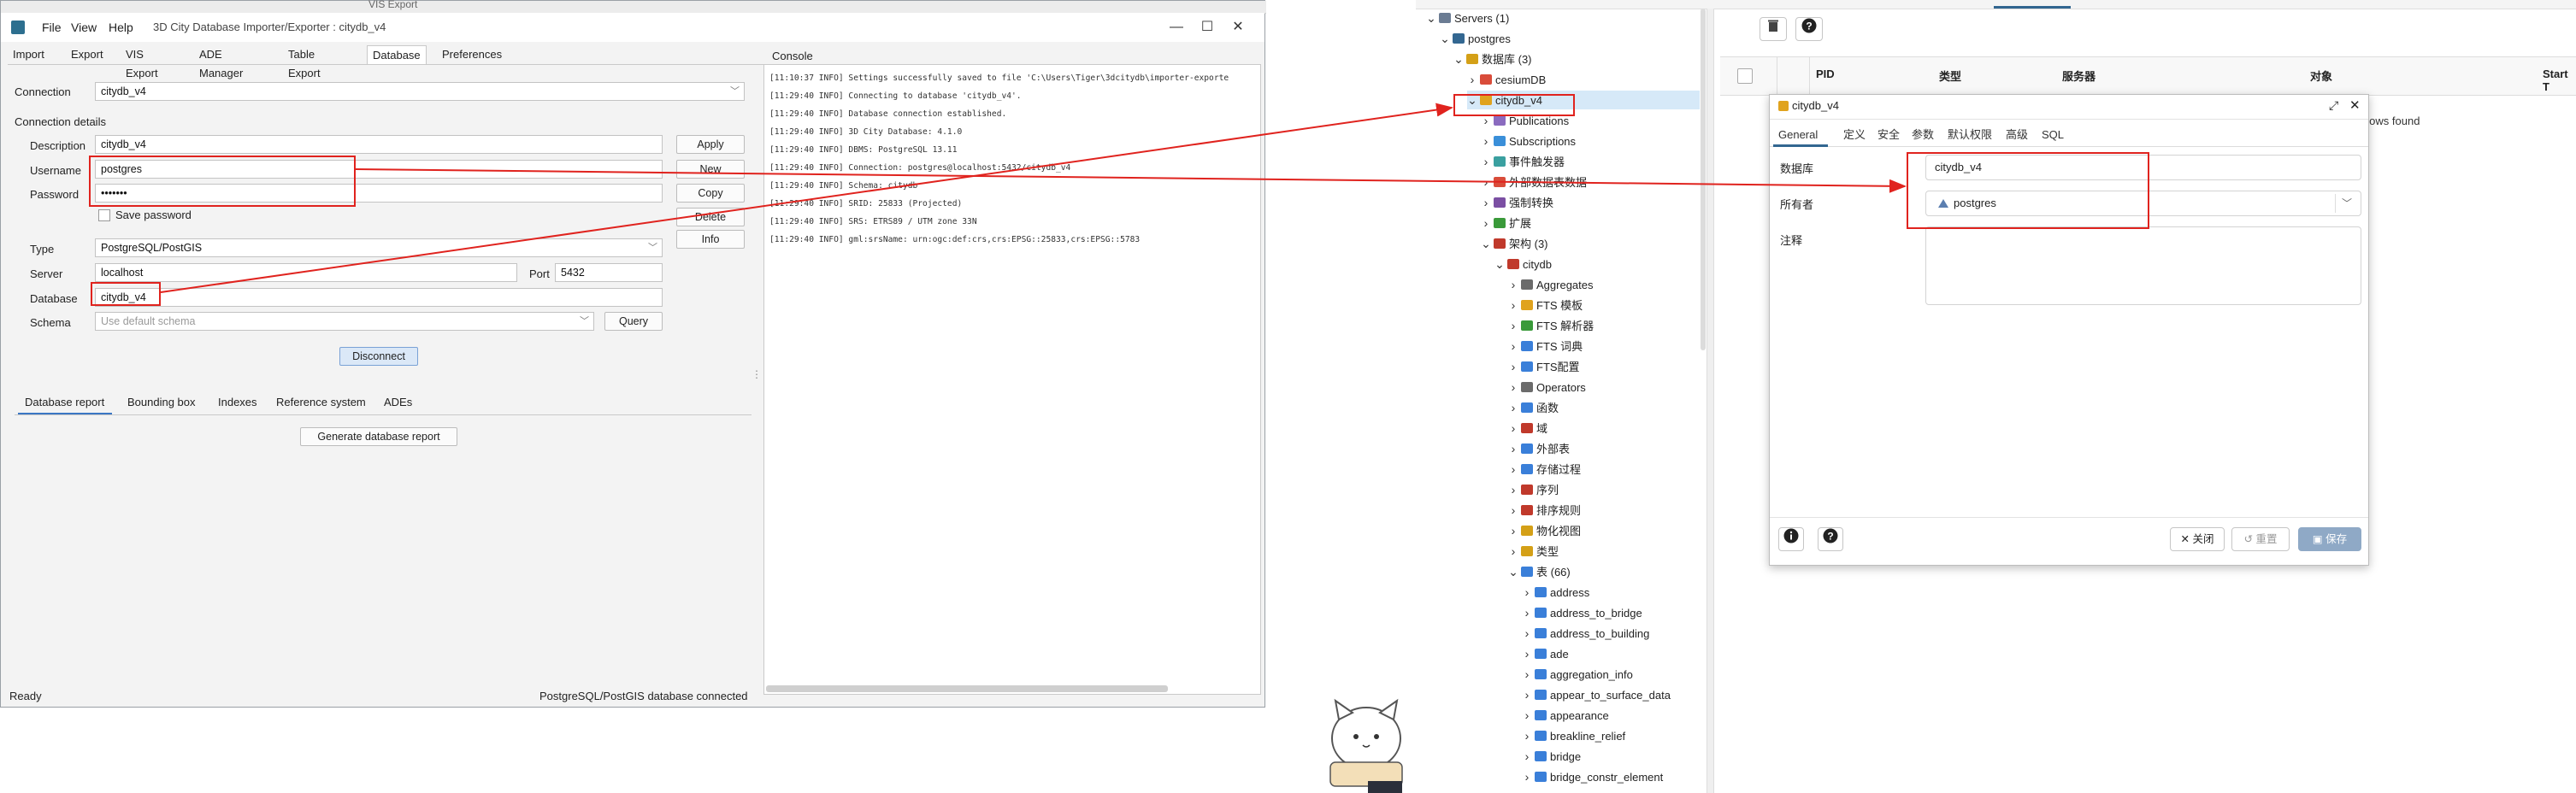 This screenshot has width=2576, height=793. I want to click on arrow-credentials-to-dialog, so click(1131, 180).